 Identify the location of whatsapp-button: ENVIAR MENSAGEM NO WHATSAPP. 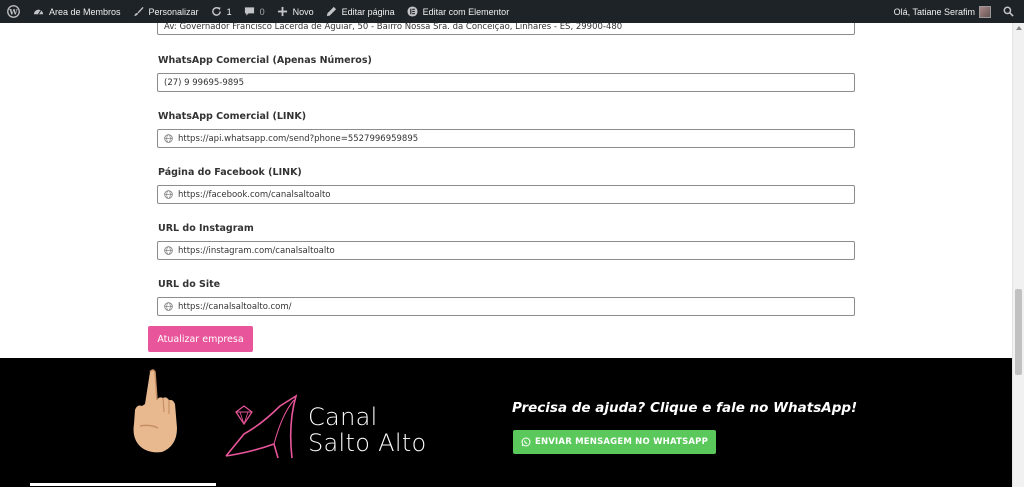
(614, 442).